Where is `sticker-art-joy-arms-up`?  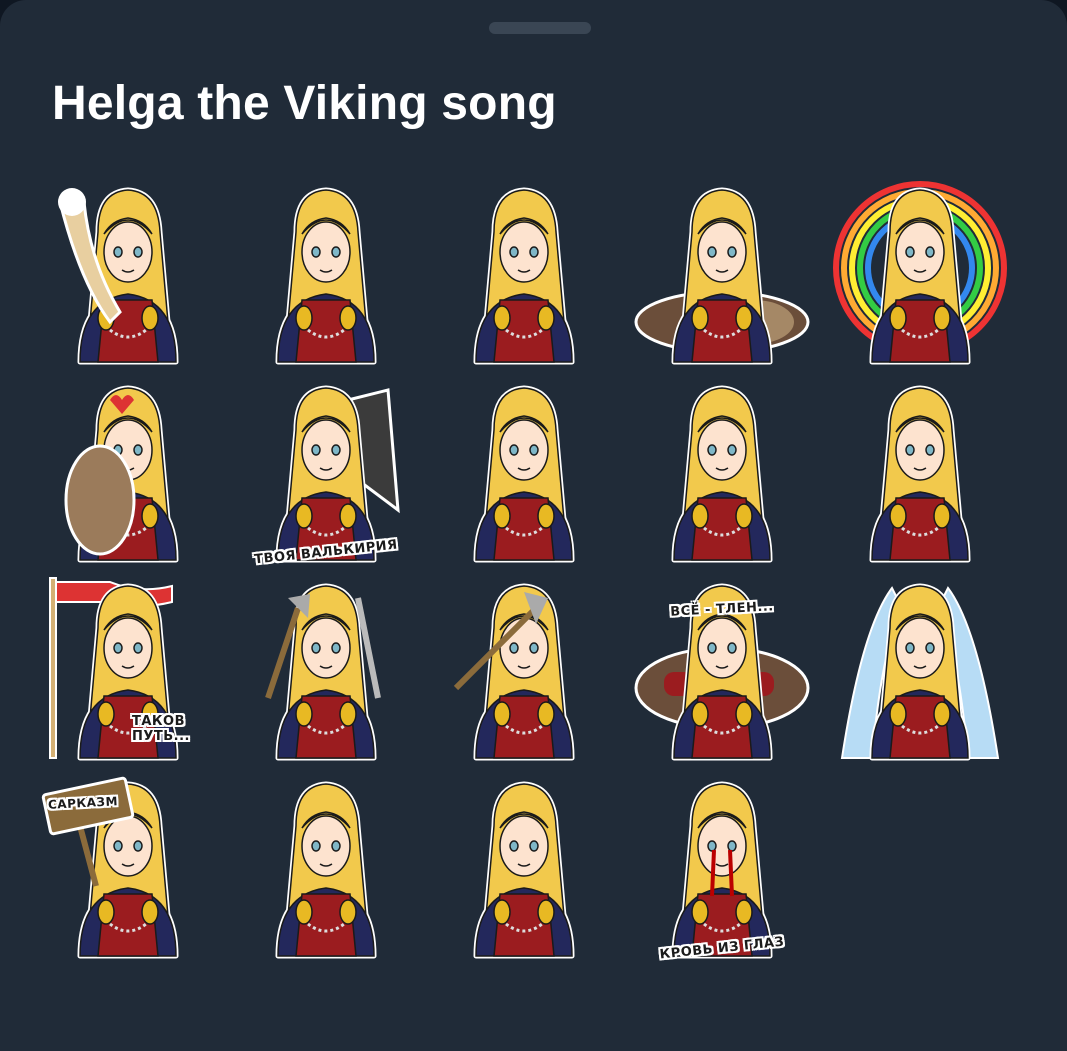
sticker-art-joy-arms-up is located at coordinates (524, 276).